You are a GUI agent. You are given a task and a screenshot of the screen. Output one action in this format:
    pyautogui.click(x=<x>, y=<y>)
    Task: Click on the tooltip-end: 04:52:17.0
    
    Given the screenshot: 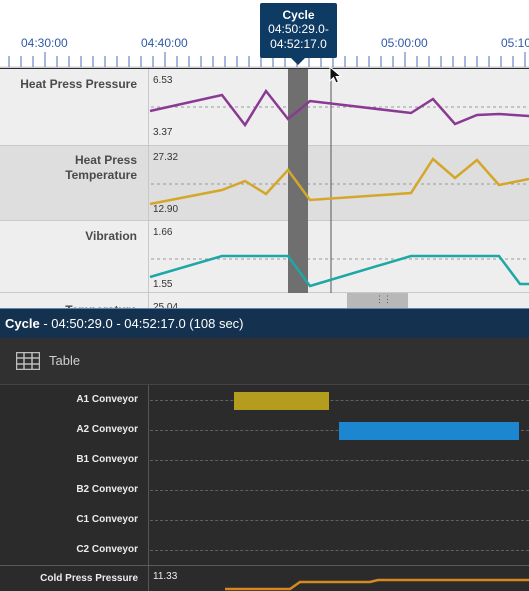 What is the action you would take?
    pyautogui.click(x=298, y=44)
    